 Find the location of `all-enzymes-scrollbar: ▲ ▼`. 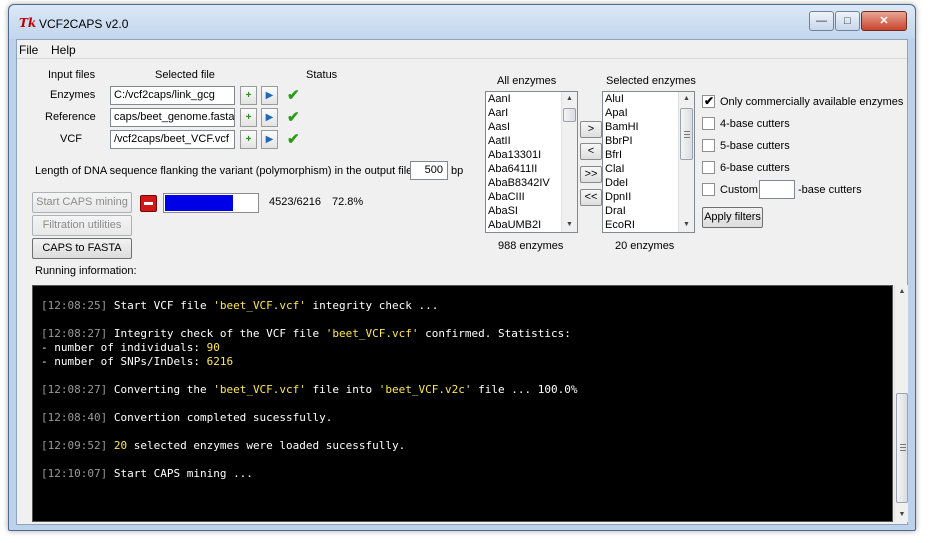

all-enzymes-scrollbar: ▲ ▼ is located at coordinates (569, 162).